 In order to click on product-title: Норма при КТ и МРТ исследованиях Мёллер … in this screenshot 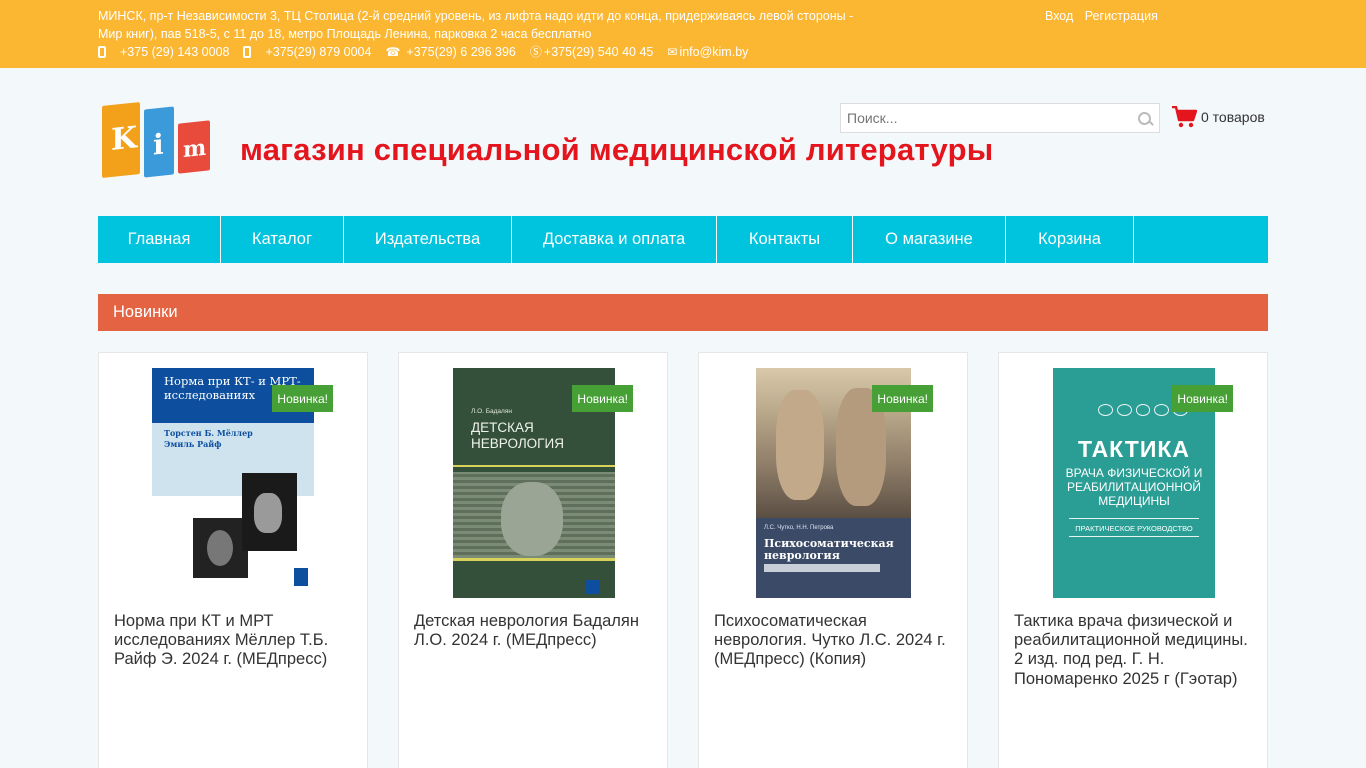, I will do `click(236, 641)`.